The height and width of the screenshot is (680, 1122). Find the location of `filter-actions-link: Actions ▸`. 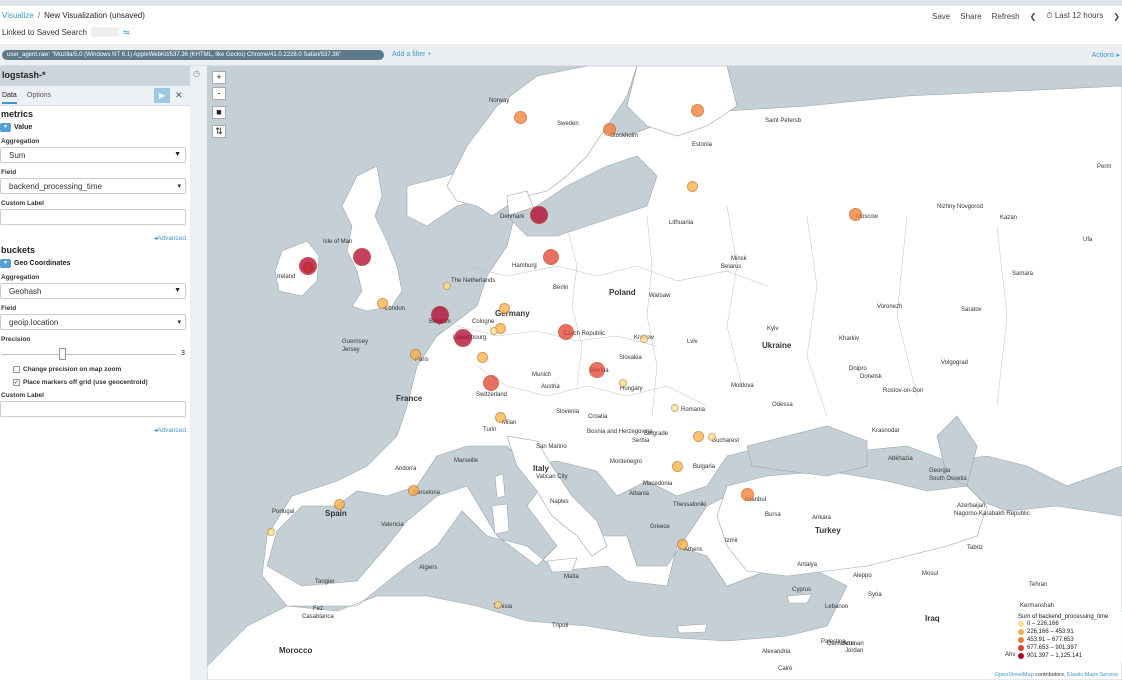

filter-actions-link: Actions ▸ is located at coordinates (1106, 55).